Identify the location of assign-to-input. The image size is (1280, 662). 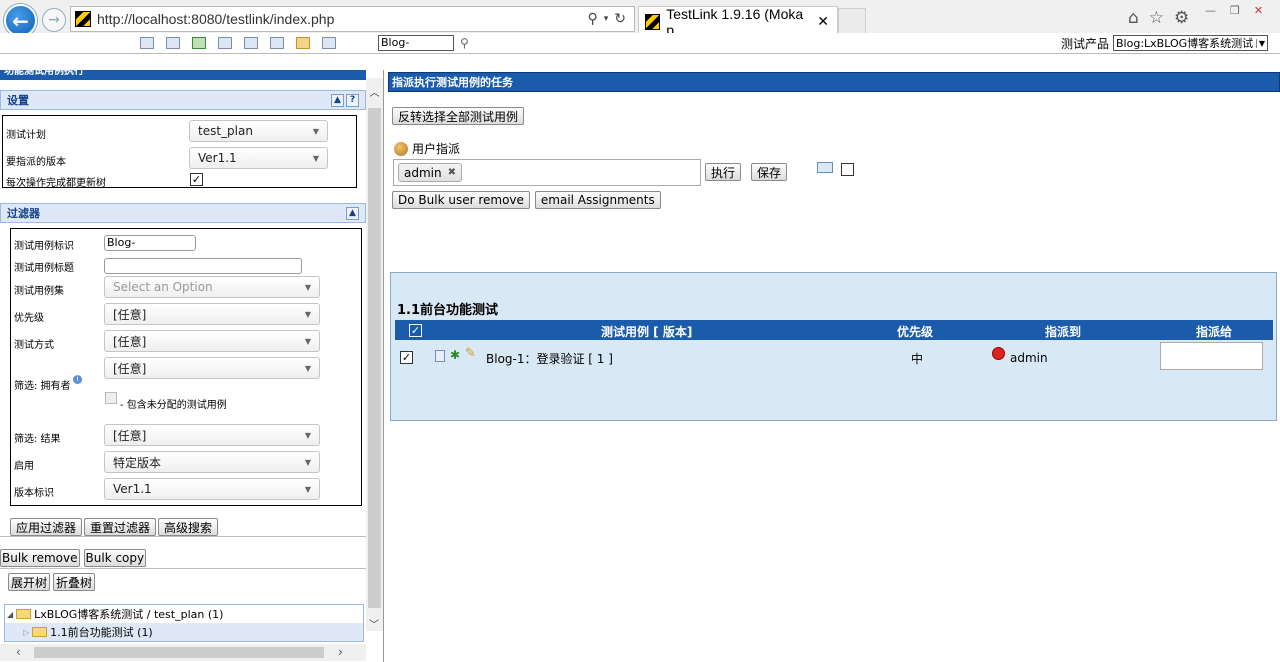
(1211, 356).